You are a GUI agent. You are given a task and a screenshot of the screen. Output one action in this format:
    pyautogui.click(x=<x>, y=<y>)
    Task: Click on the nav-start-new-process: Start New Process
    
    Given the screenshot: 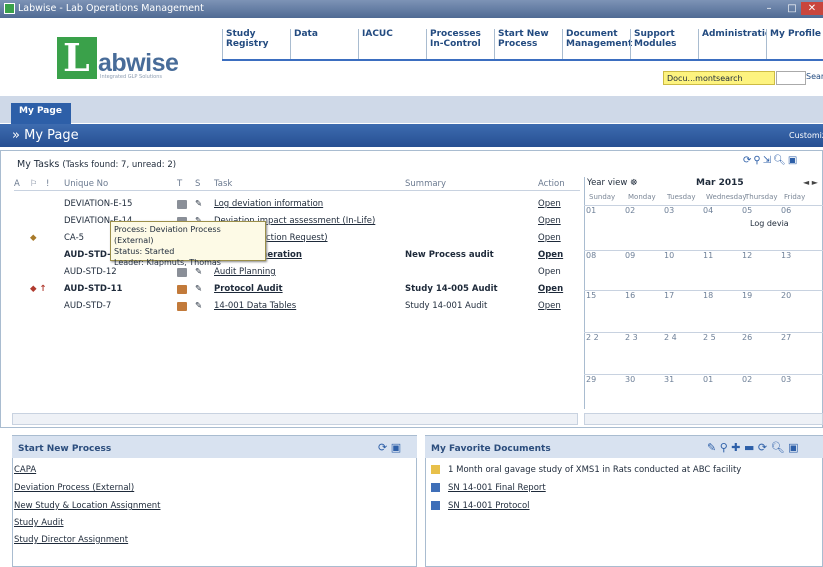 What is the action you would take?
    pyautogui.click(x=528, y=44)
    